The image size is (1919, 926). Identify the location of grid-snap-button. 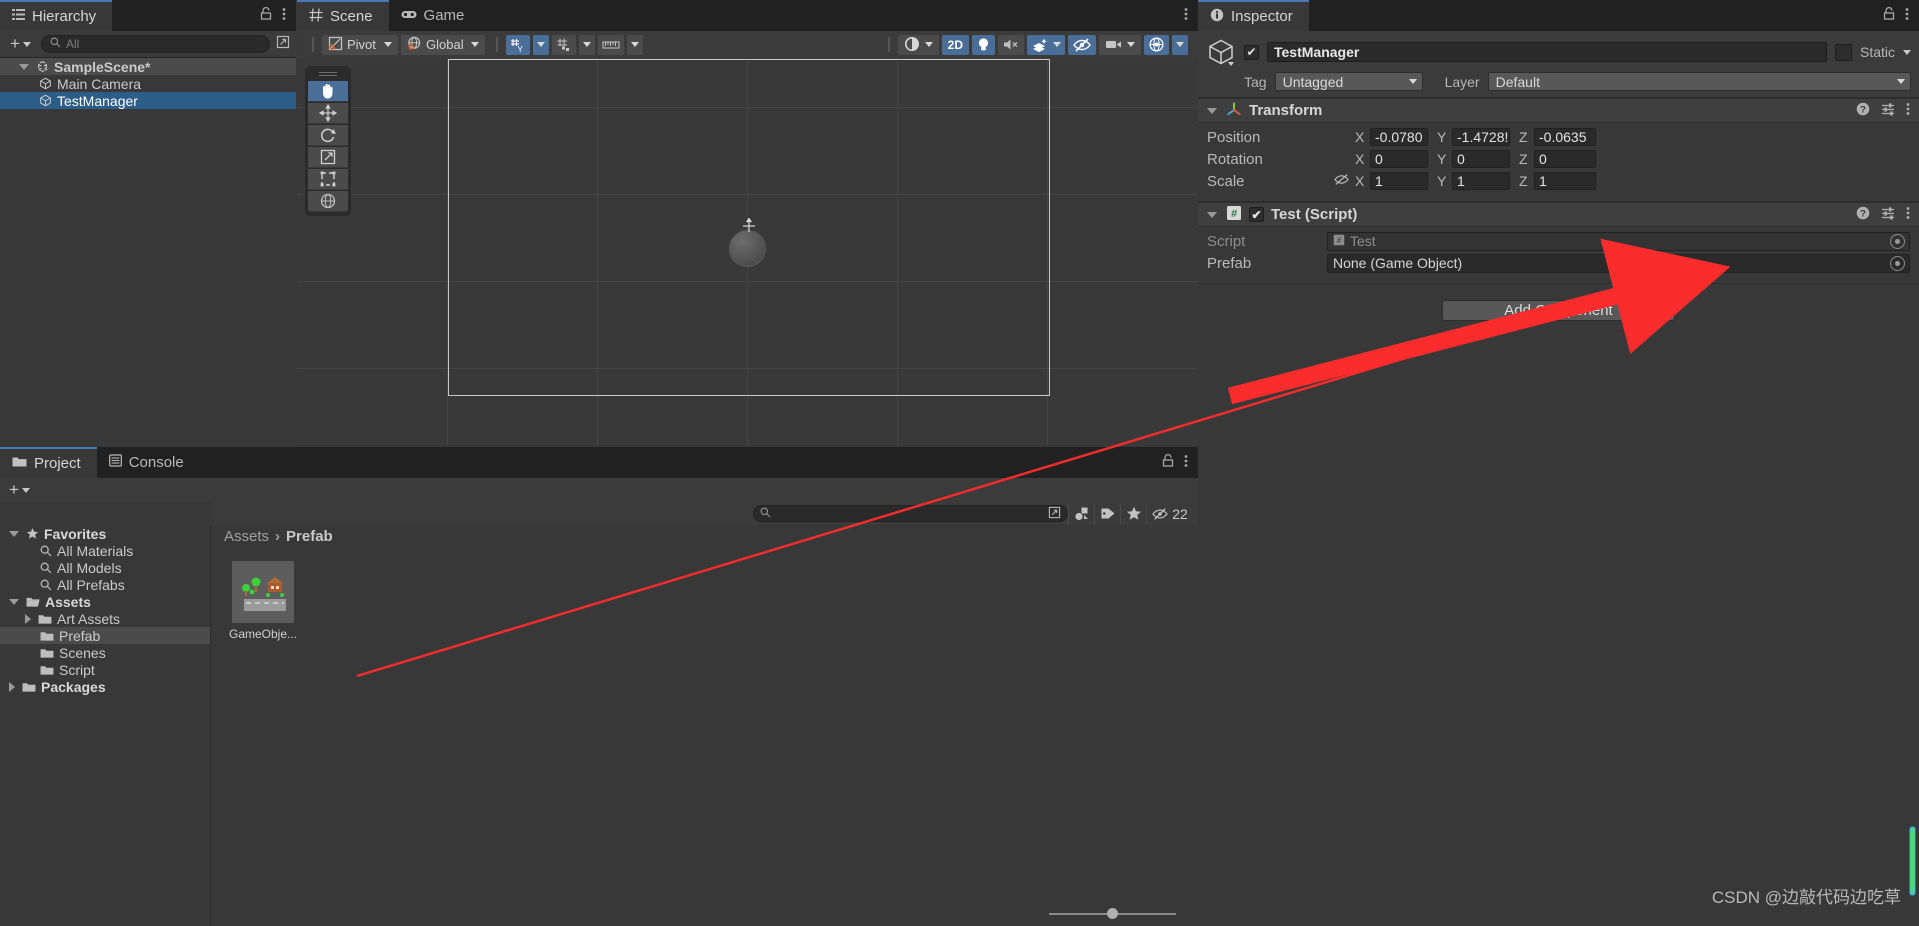
(564, 44).